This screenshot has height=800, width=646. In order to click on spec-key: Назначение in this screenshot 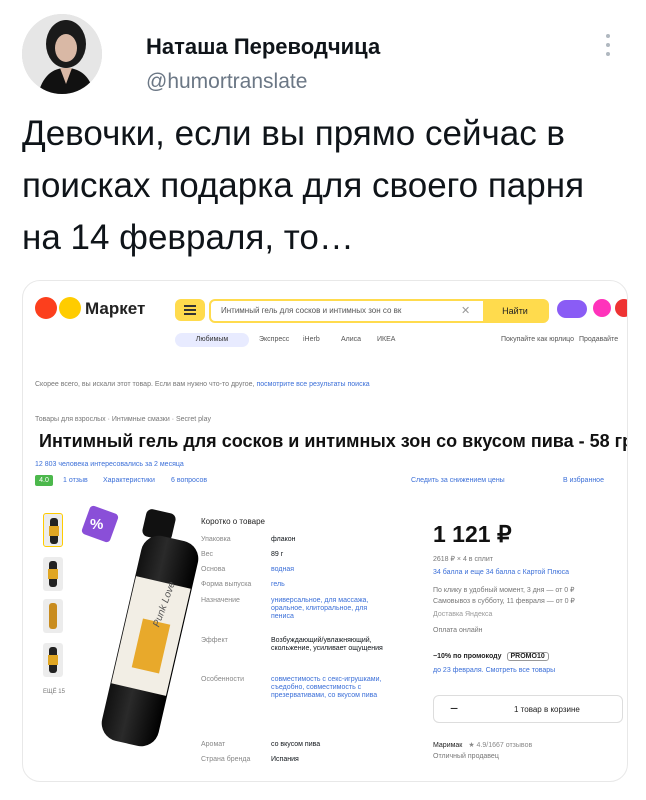, I will do `click(220, 600)`.